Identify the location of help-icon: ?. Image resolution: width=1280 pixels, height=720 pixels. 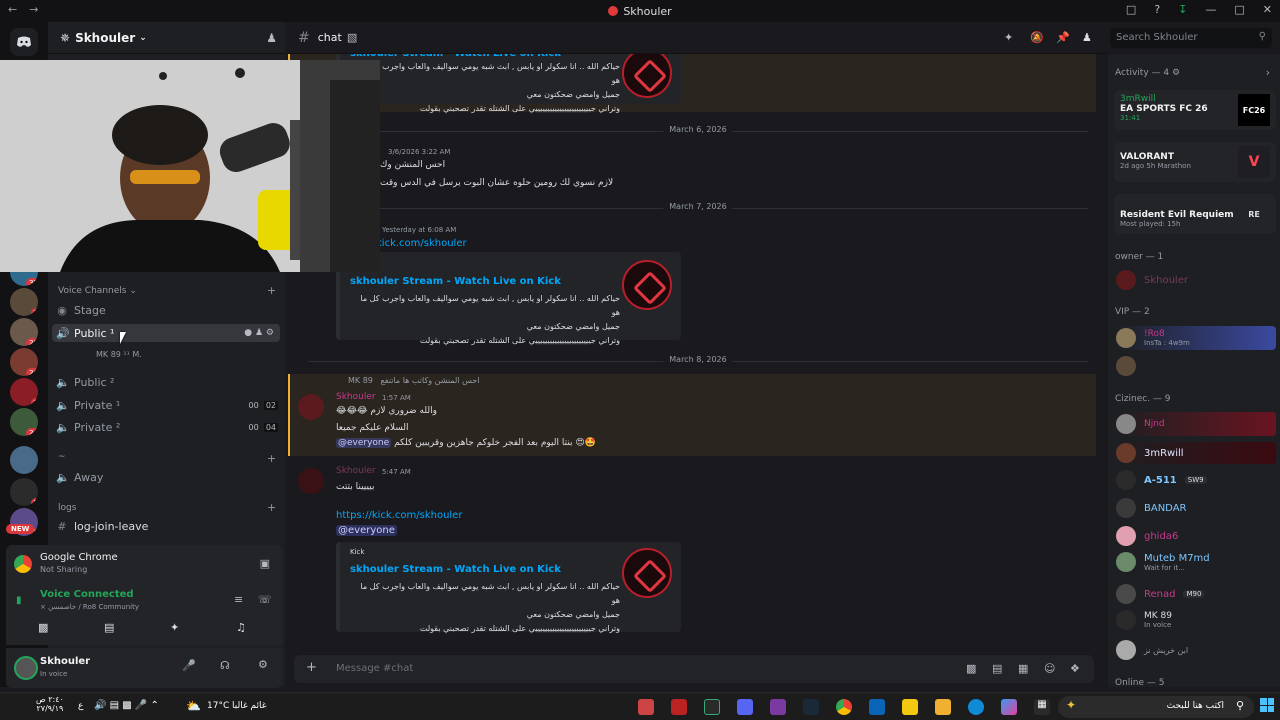
(1157, 9).